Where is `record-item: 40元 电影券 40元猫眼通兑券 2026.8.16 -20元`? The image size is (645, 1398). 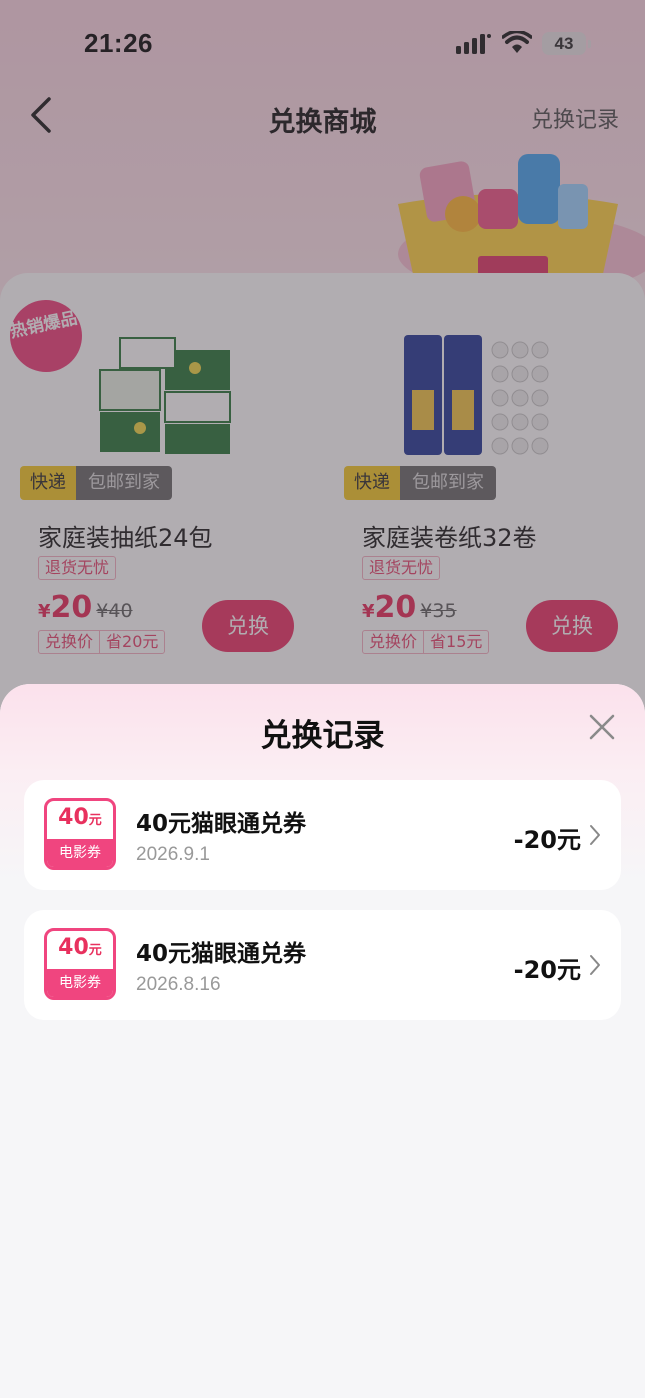 record-item: 40元 电影券 40元猫眼通兑券 2026.8.16 -20元 is located at coordinates (322, 965).